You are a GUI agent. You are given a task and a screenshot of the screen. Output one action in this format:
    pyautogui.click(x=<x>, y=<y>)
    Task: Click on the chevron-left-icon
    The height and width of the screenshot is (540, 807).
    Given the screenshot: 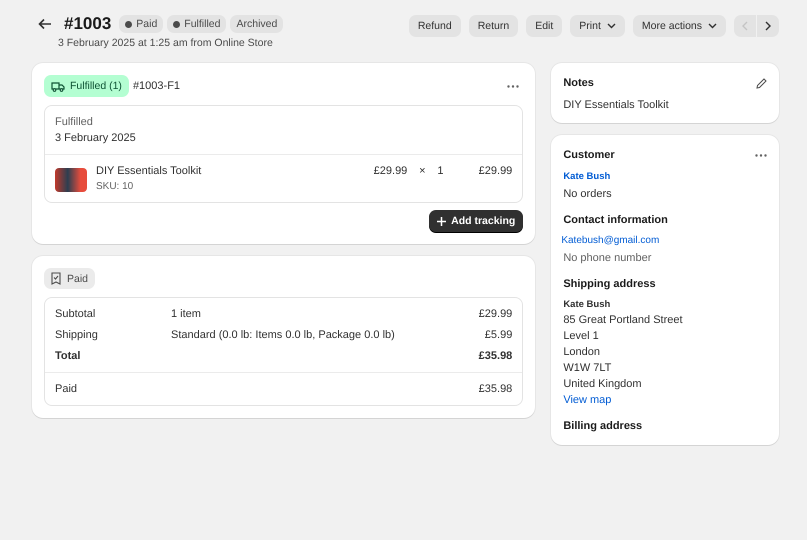 What is the action you would take?
    pyautogui.click(x=745, y=26)
    